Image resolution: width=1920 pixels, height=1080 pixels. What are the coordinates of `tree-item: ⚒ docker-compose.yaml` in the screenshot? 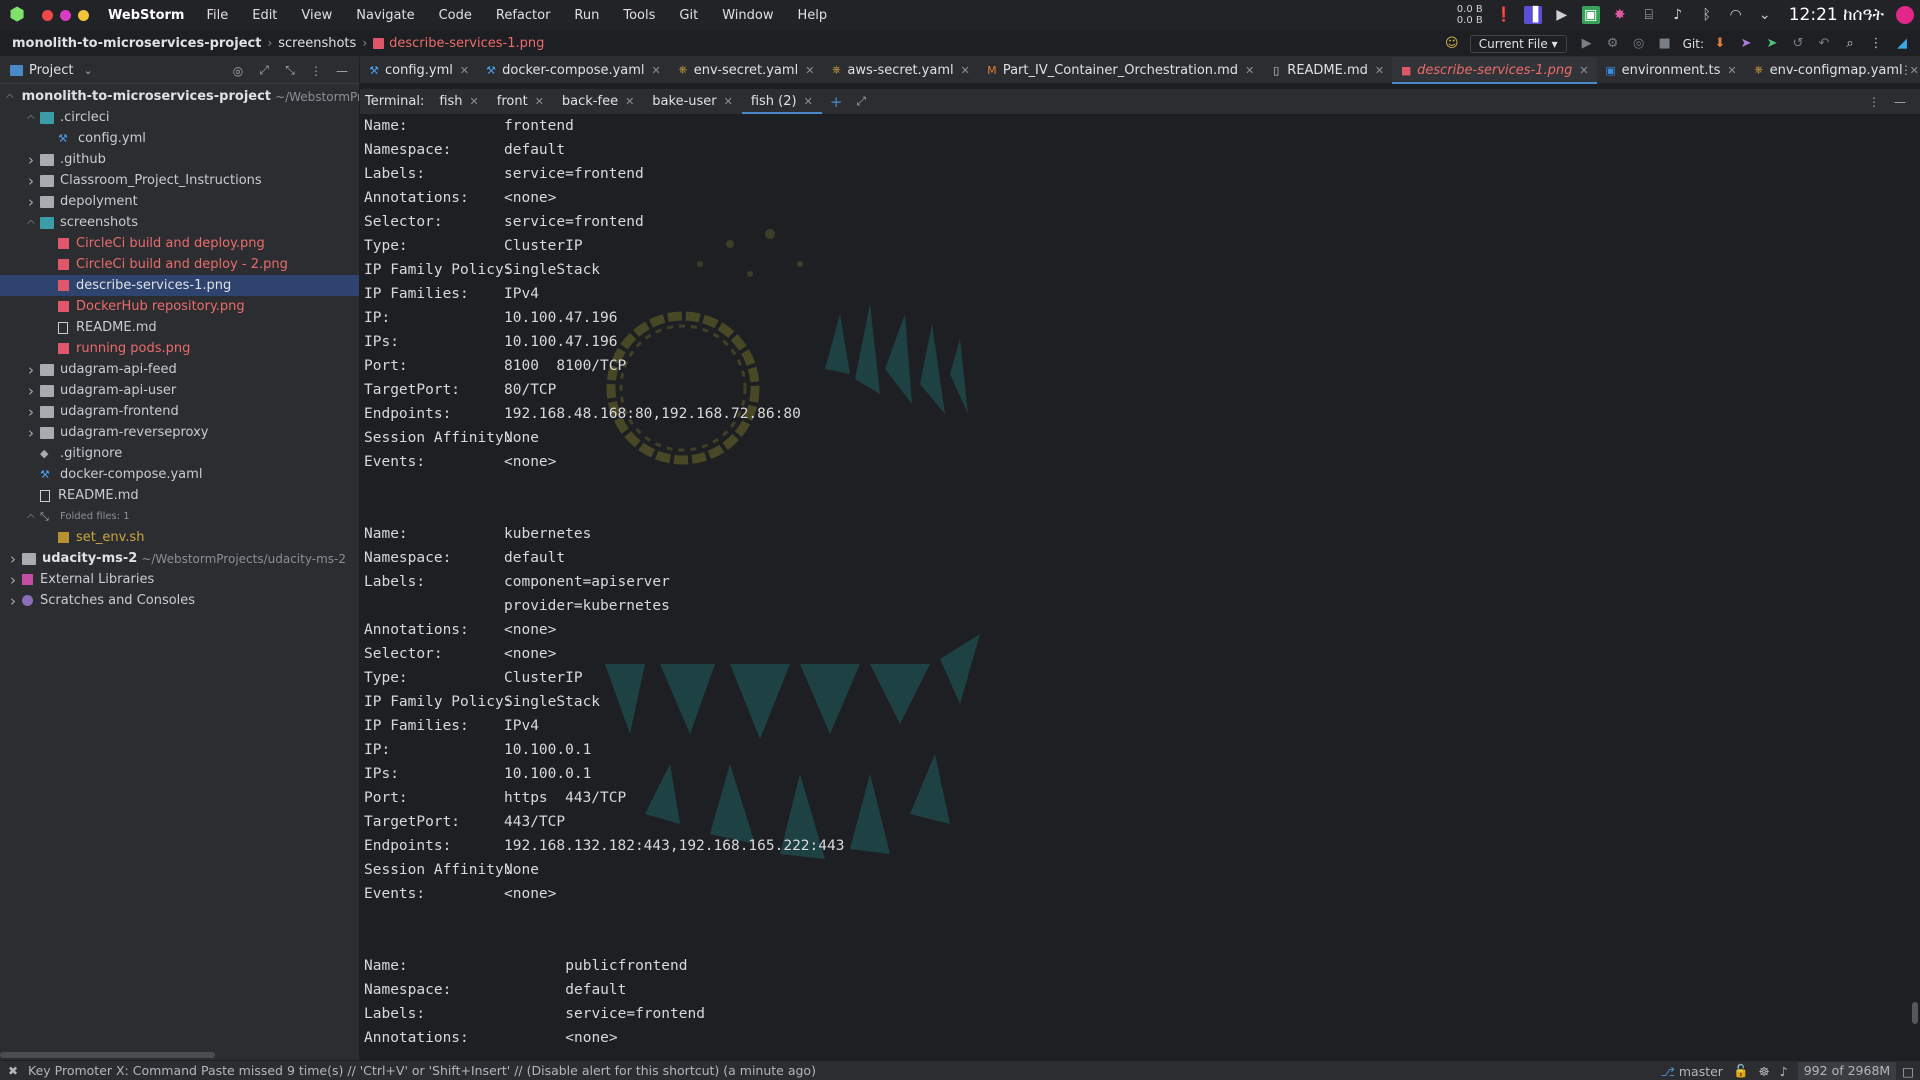 It's located at (179, 474).